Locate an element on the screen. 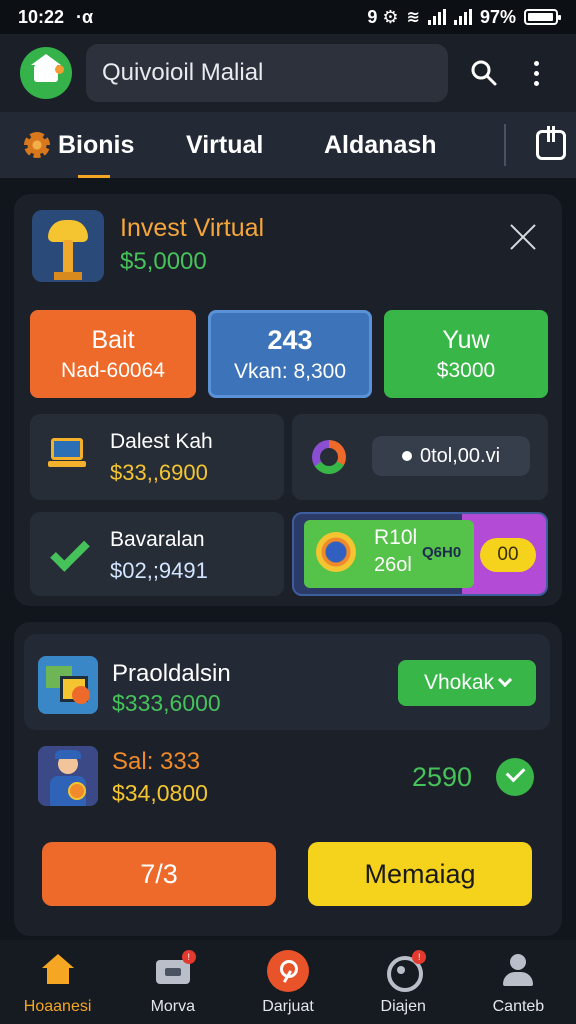 The width and height of the screenshot is (576, 1024). status-time: 10:22 is located at coordinates (41, 16).